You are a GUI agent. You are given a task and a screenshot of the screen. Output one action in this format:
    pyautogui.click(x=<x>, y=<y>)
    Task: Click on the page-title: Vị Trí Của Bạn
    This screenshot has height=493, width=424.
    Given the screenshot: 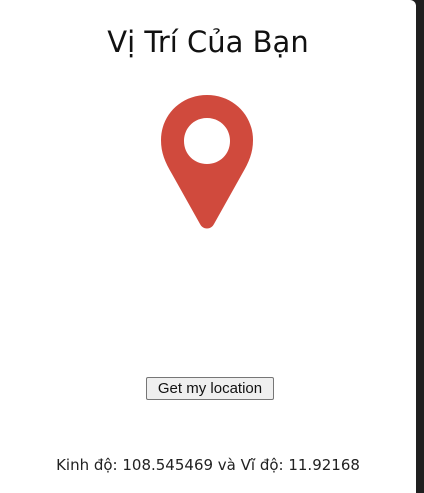 What is the action you would take?
    pyautogui.click(x=208, y=42)
    